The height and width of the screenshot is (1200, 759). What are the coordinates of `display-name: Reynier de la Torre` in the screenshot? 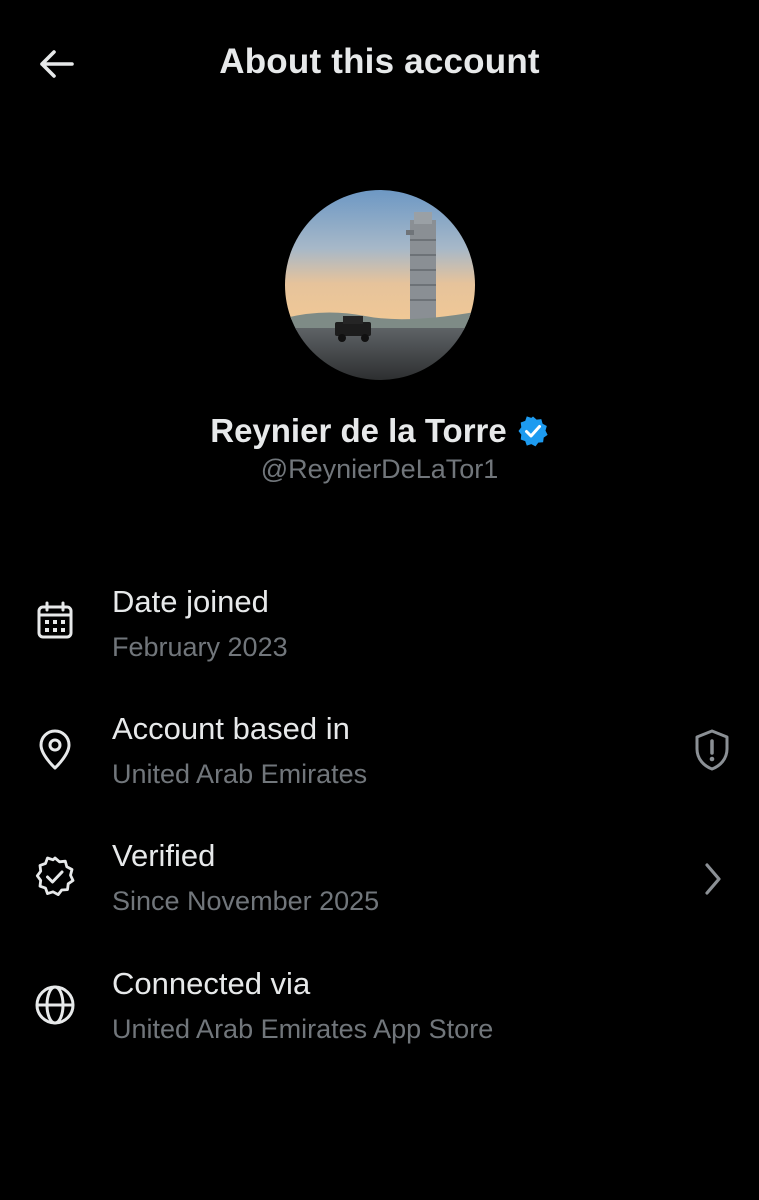 It's located at (358, 430).